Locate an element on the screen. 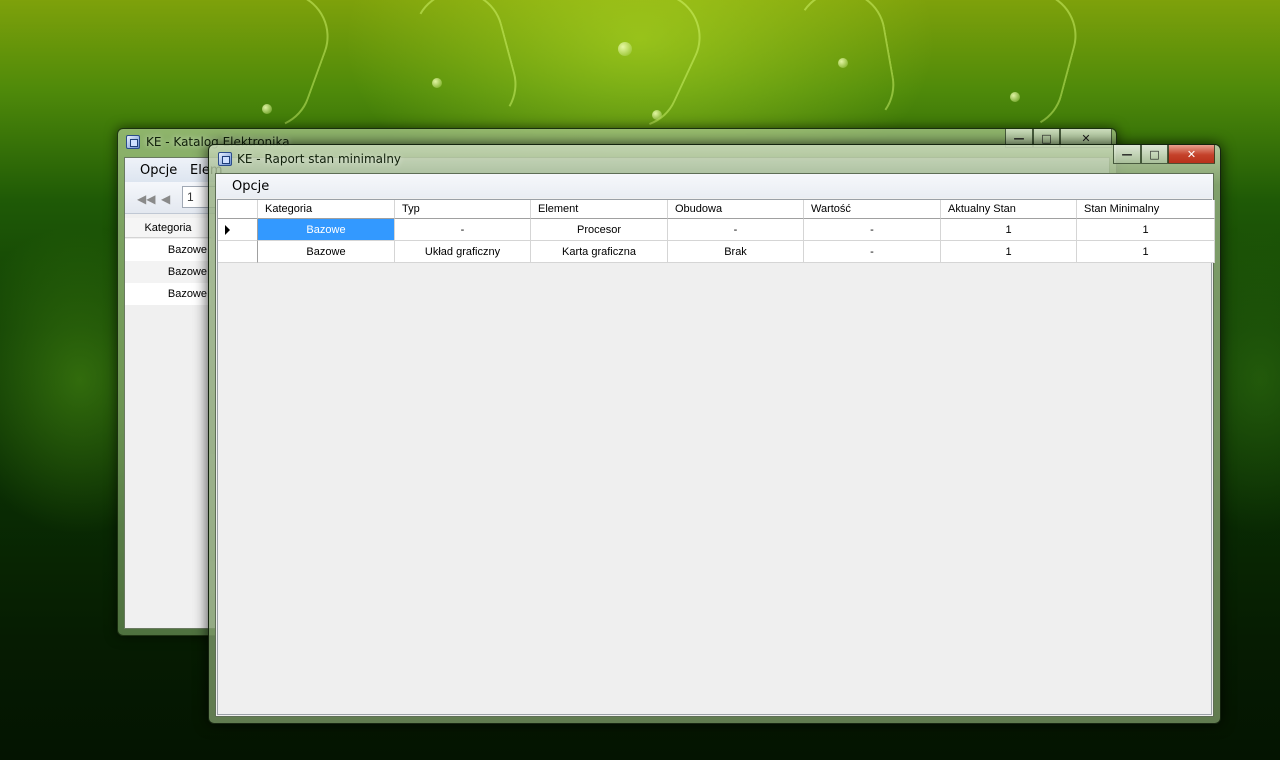 Image resolution: width=1280 pixels, height=760 pixels. column-header-typ: Typ is located at coordinates (463, 209).